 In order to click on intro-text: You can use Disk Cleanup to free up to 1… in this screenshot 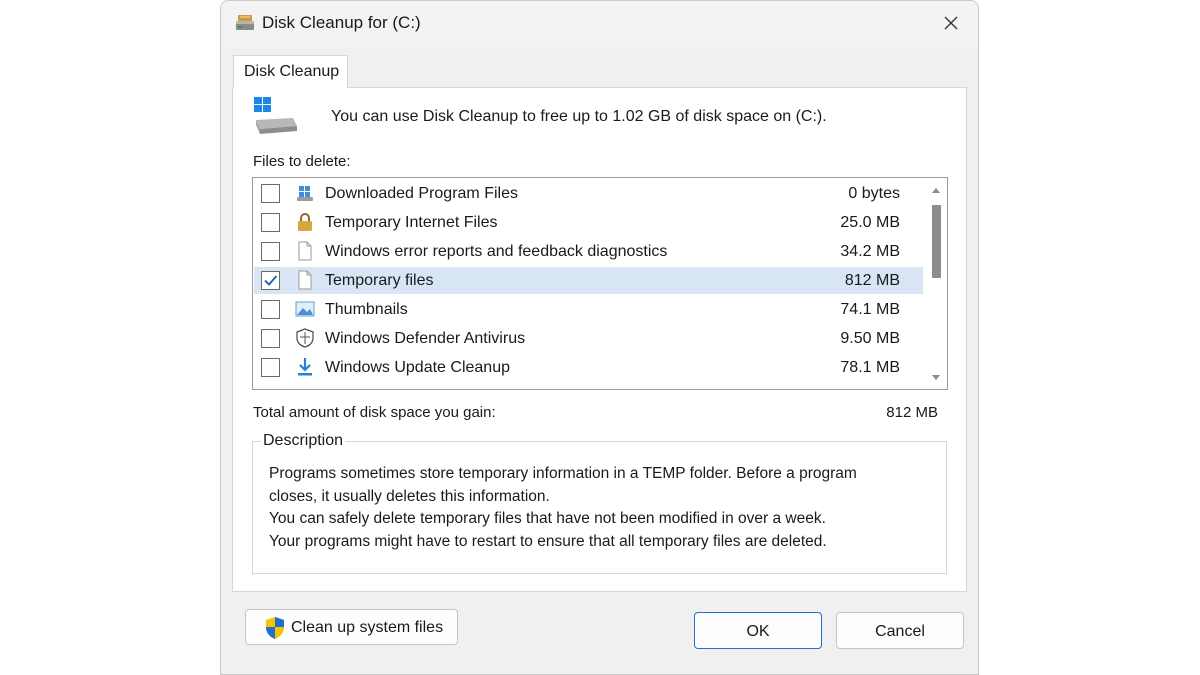, I will do `click(579, 116)`.